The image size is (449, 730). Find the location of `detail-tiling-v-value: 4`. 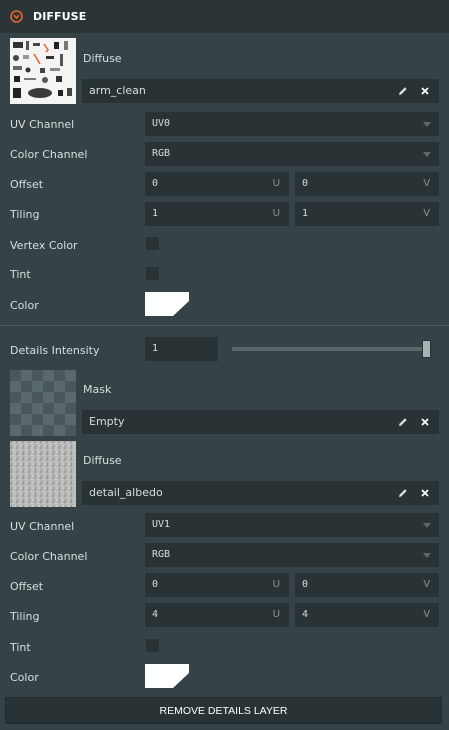

detail-tiling-v-value: 4 is located at coordinates (305, 614).